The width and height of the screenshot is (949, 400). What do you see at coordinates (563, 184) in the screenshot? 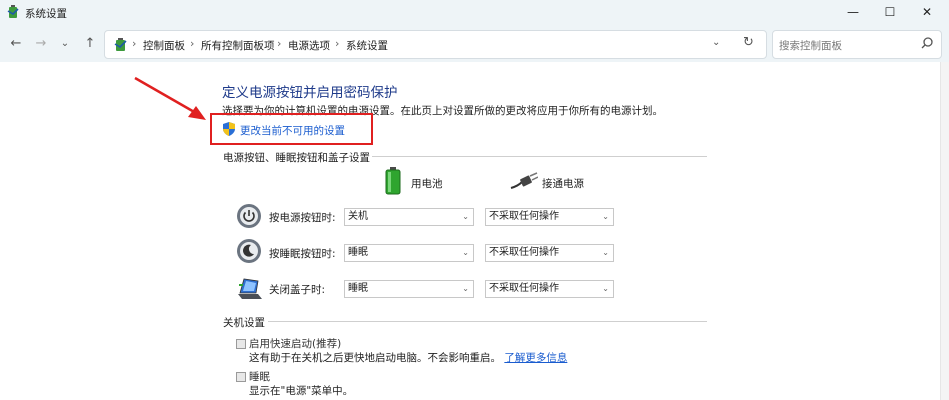
I see `column-plugged-in: 接通电源` at bounding box center [563, 184].